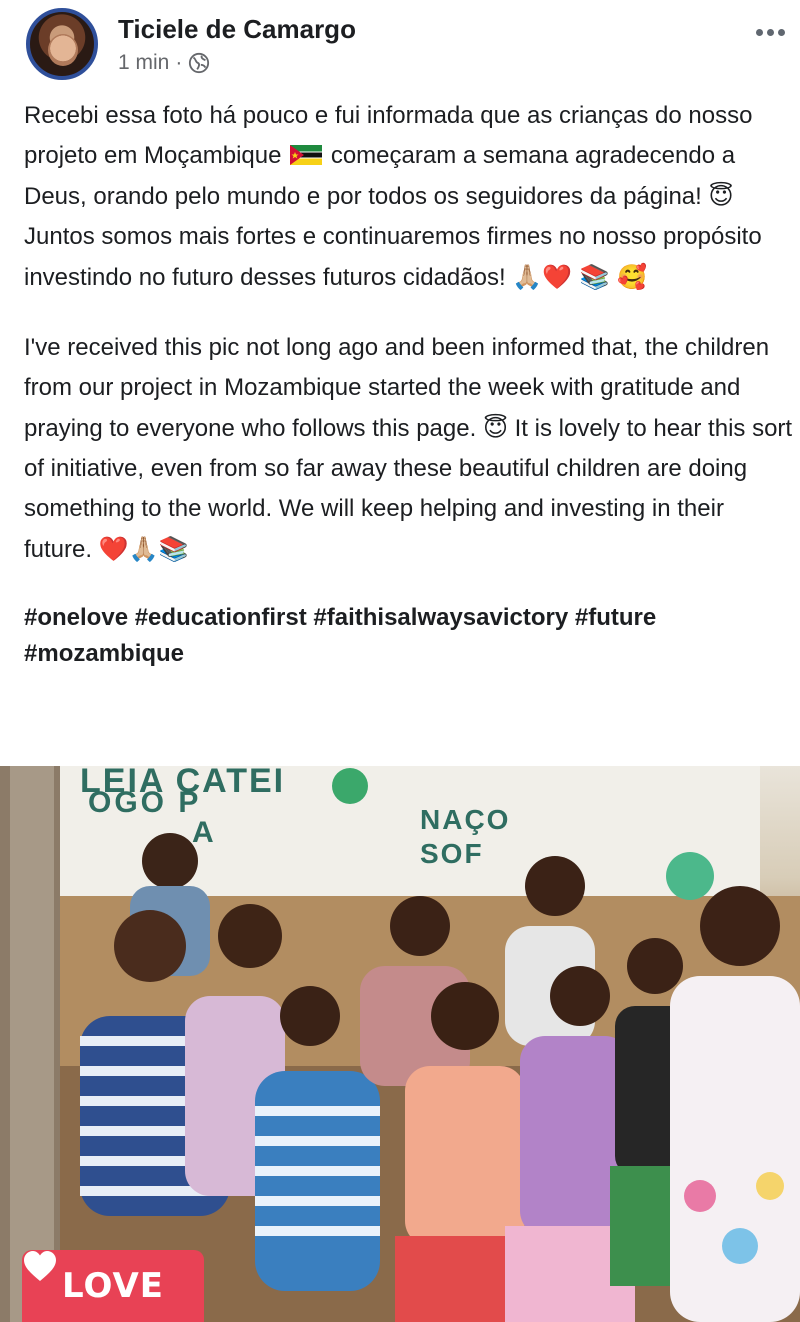 This screenshot has width=800, height=1322. What do you see at coordinates (580, 277) in the screenshot?
I see `text-pt-emoji-end: 🙏🏼❤️ 📚 🥰` at bounding box center [580, 277].